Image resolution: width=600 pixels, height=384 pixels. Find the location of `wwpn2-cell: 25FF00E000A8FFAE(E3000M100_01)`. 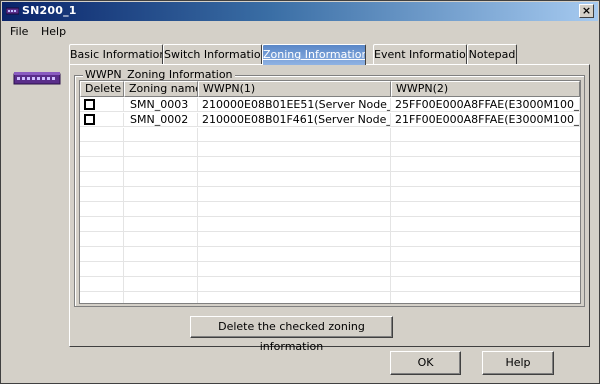

wwpn2-cell: 25FF00E000A8FFAE(E3000M100_01) is located at coordinates (485, 105).